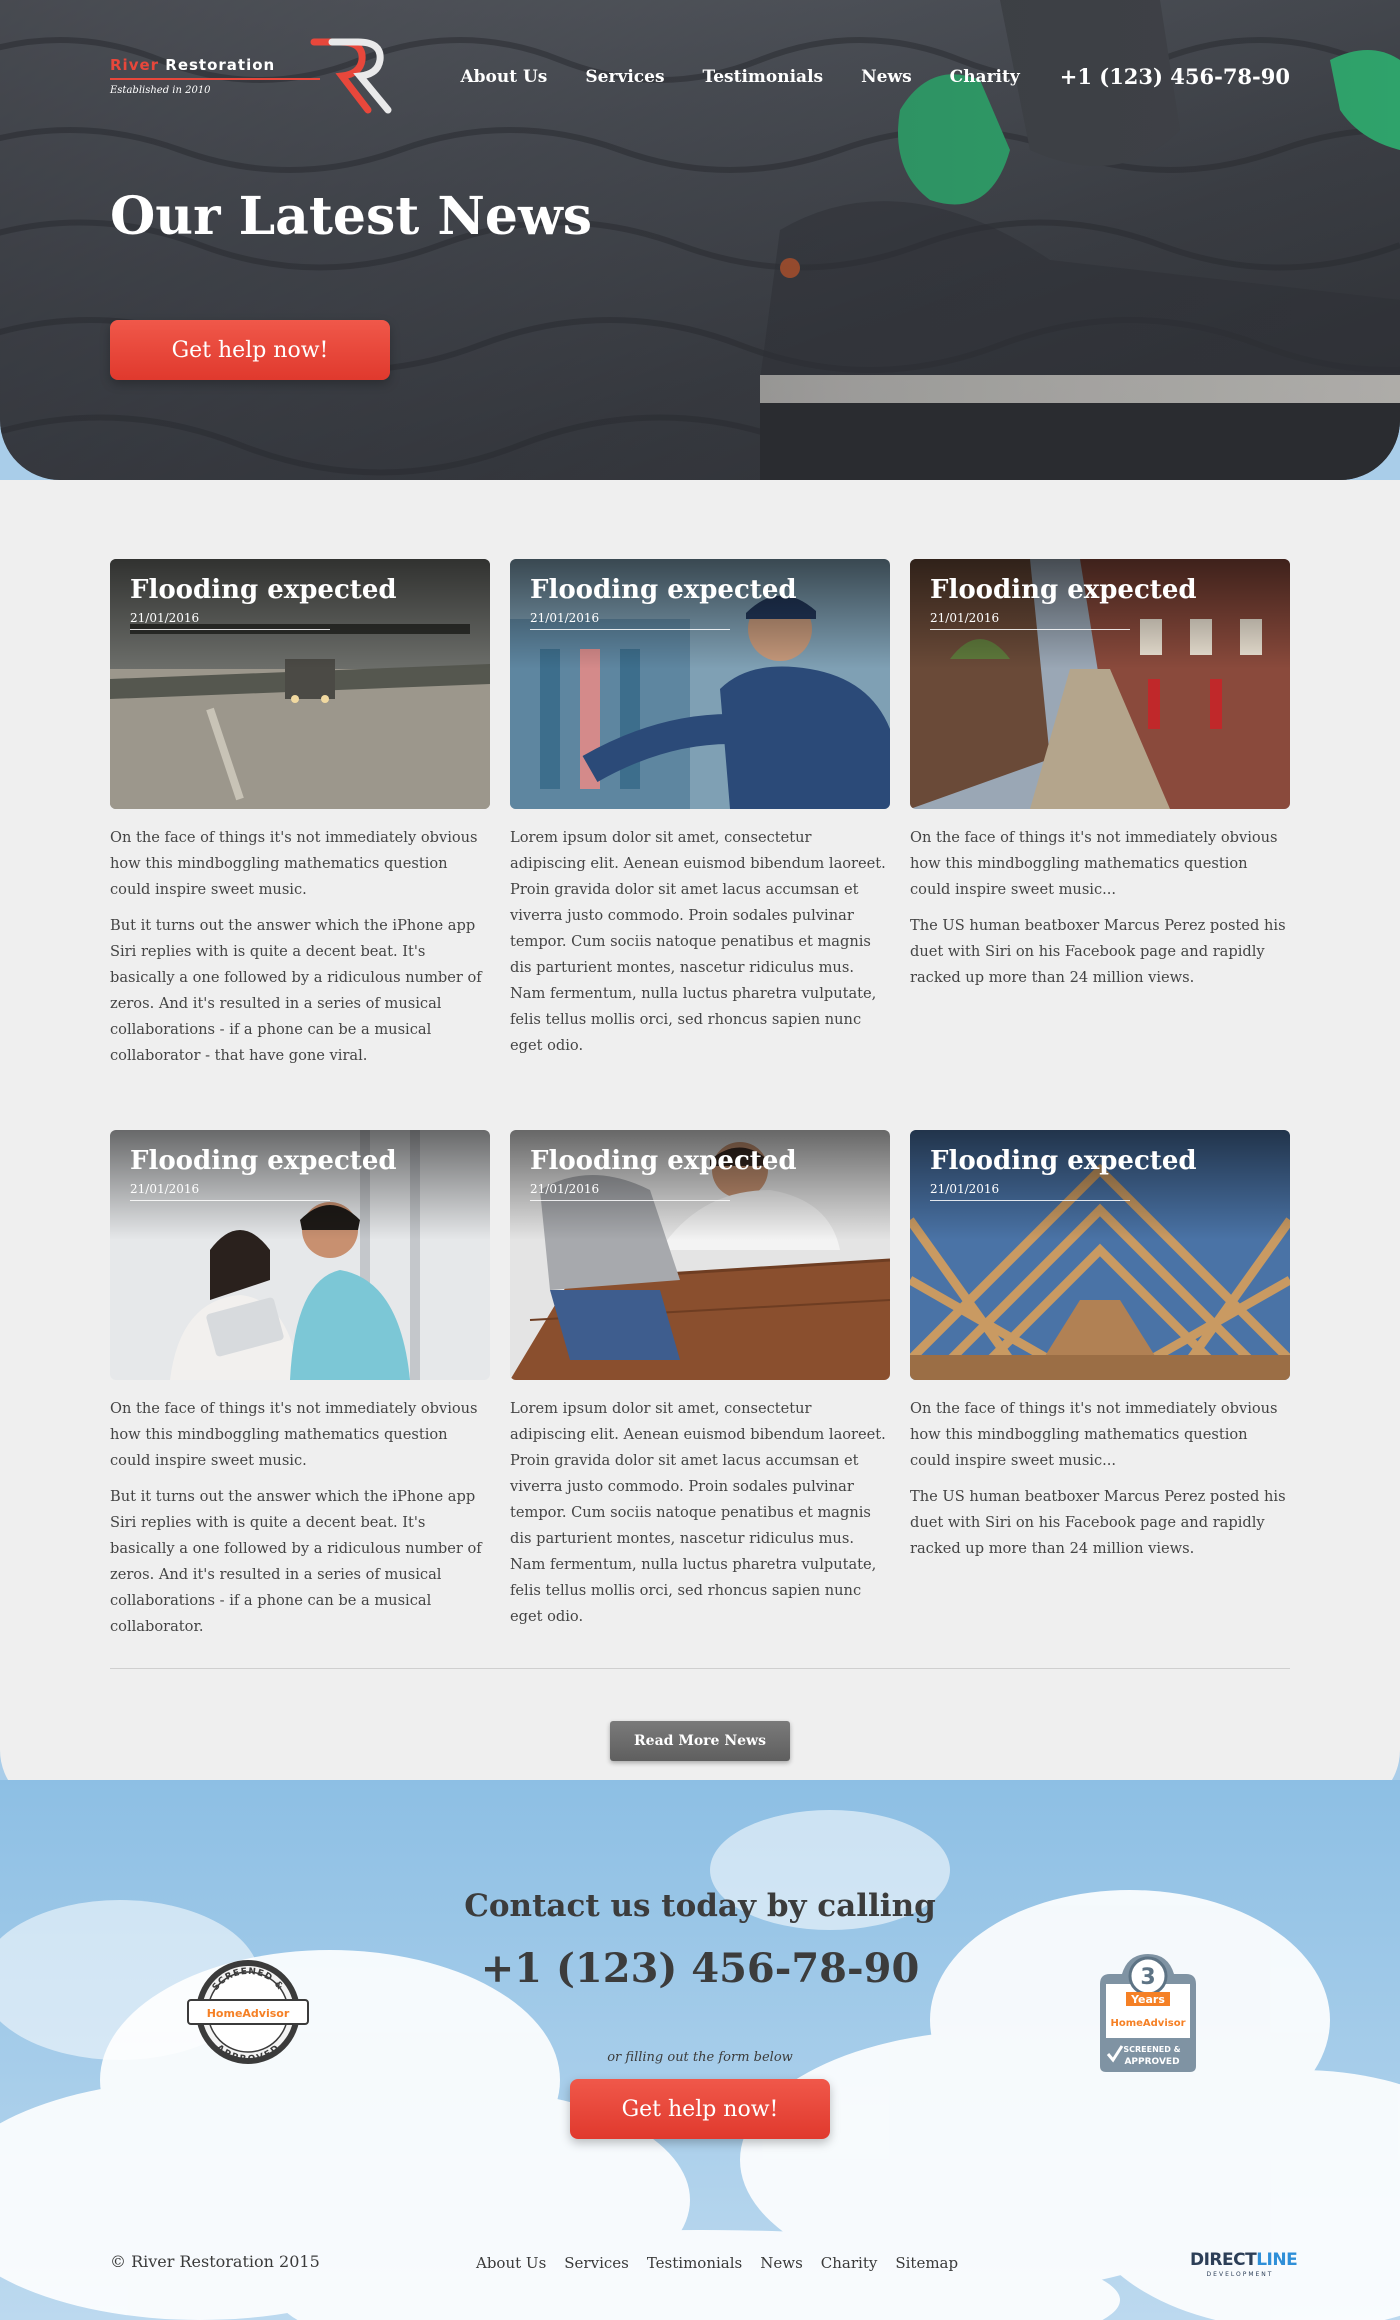  What do you see at coordinates (250, 350) in the screenshot?
I see `hero-get-help-button: Get help now!` at bounding box center [250, 350].